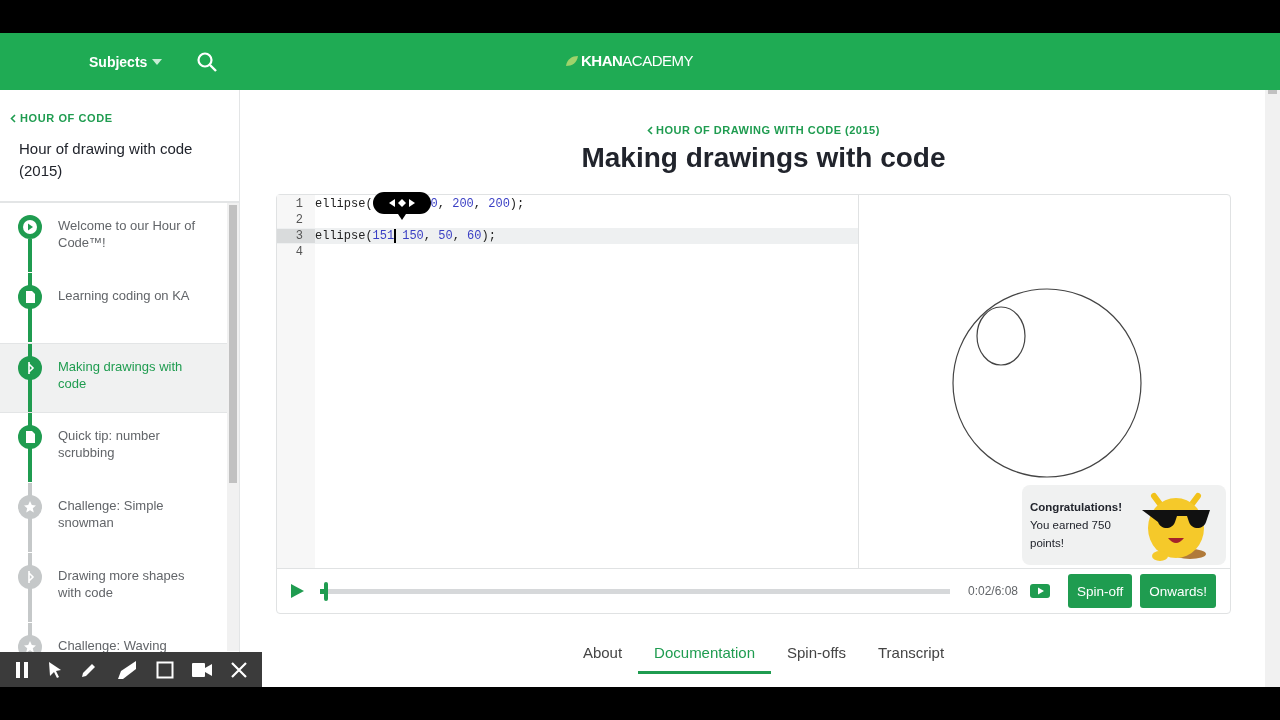 The height and width of the screenshot is (720, 1280). Describe the element at coordinates (572, 60) in the screenshot. I see `leaf-icon` at that location.